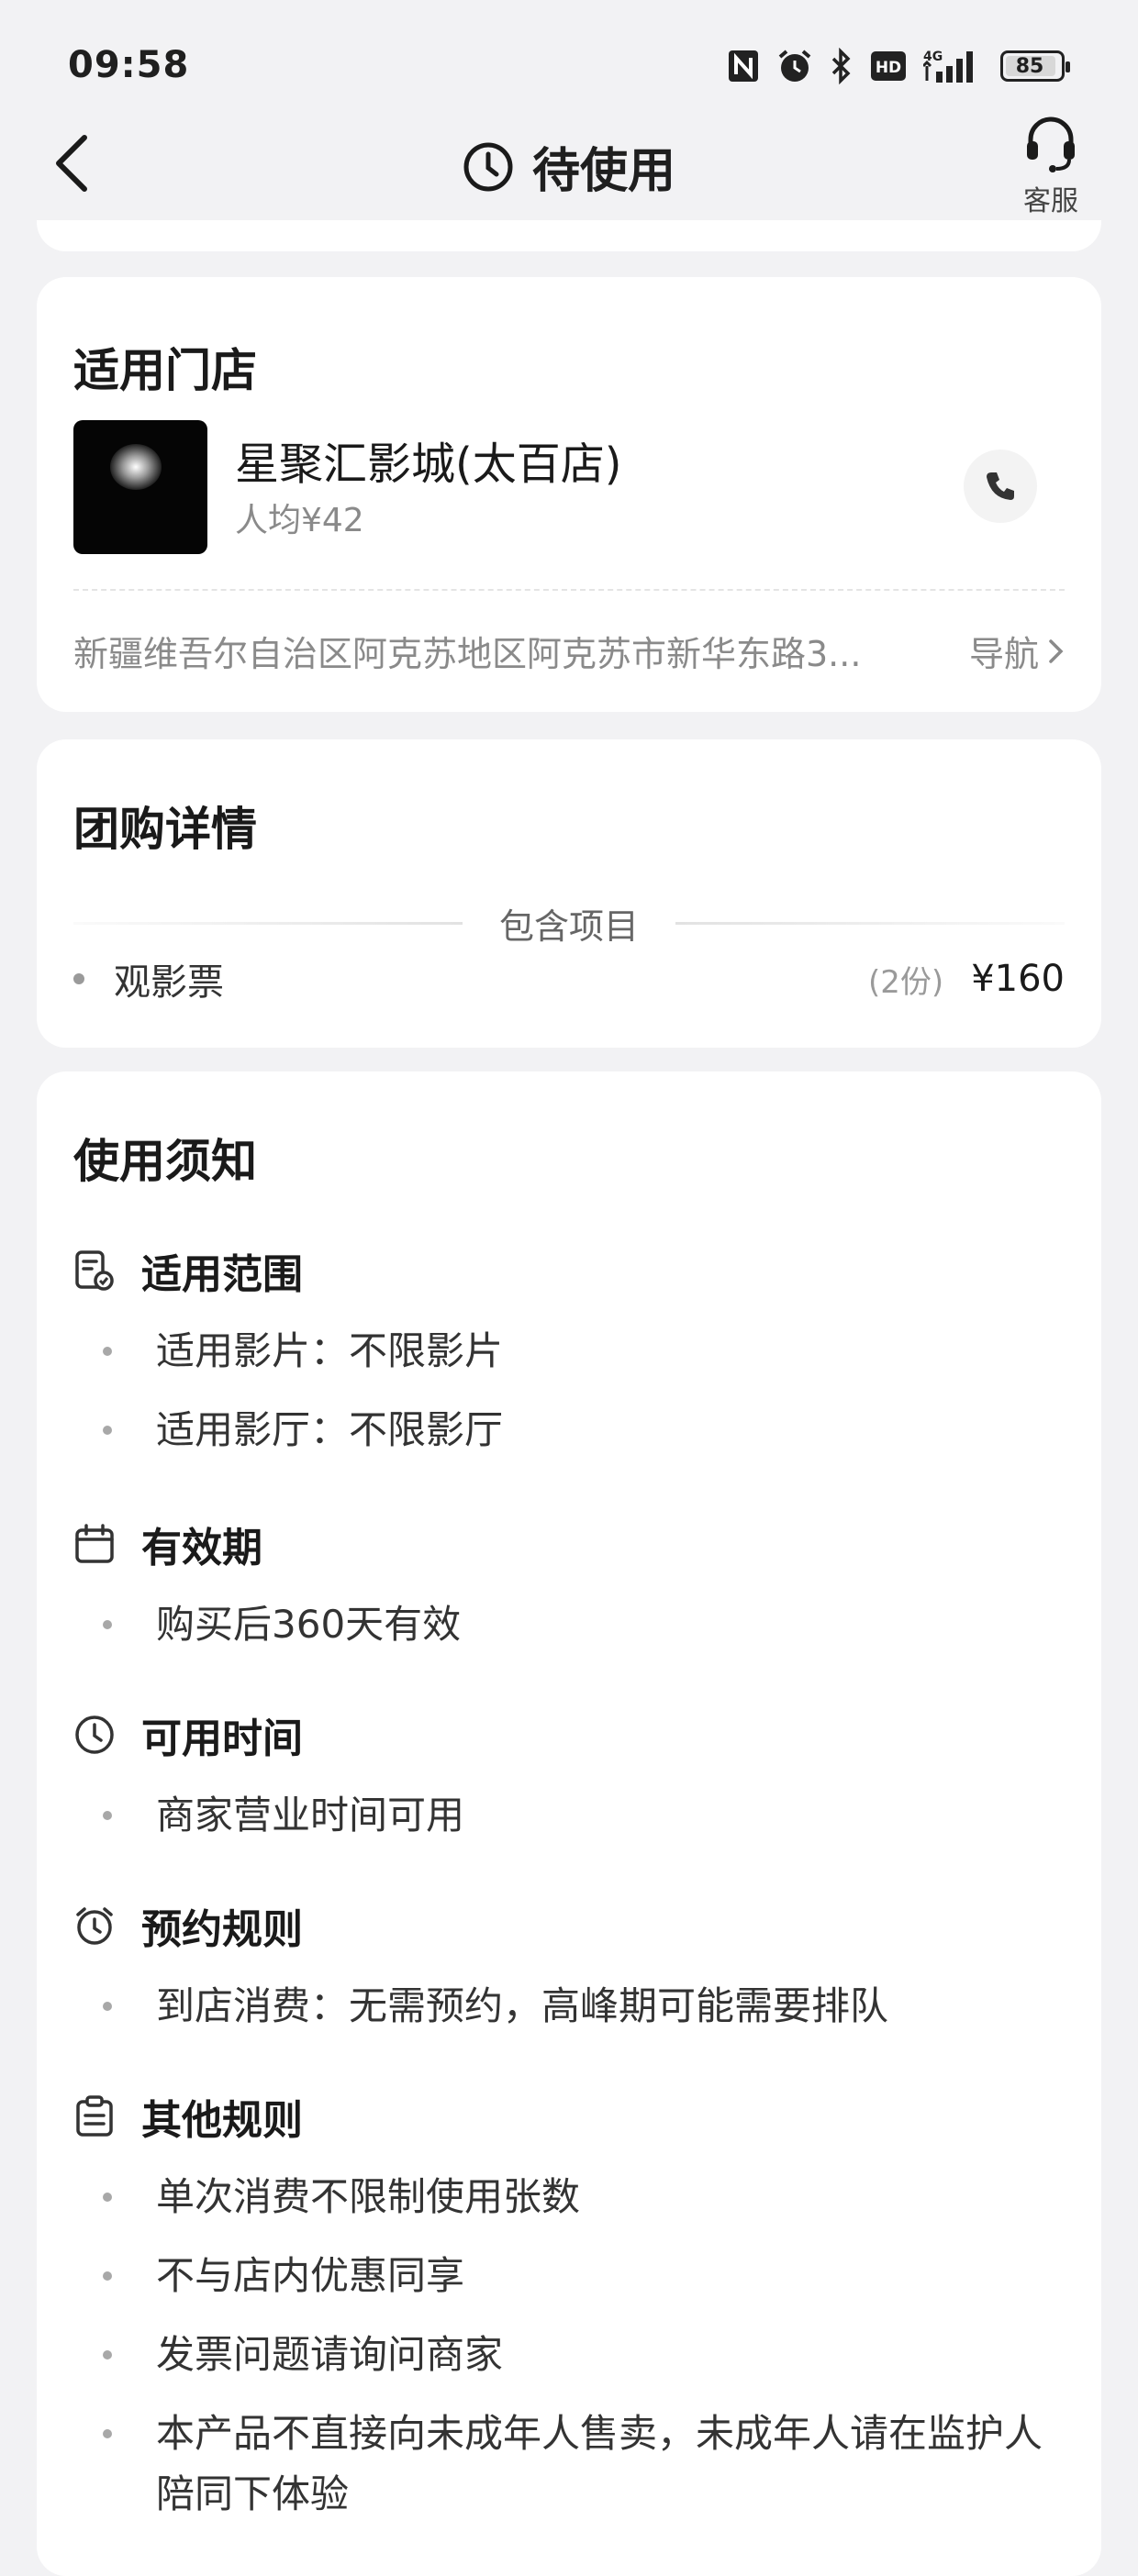  I want to click on alarm-status-icon, so click(794, 66).